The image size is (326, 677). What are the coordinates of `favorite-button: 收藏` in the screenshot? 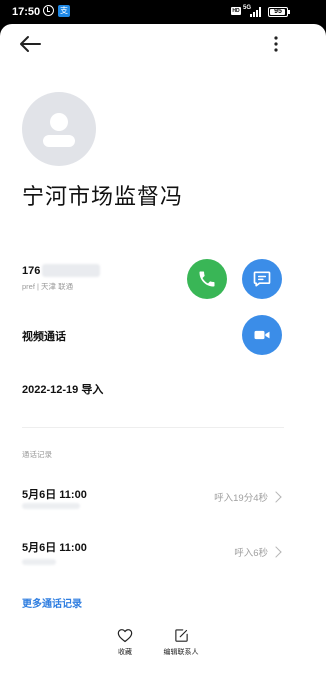 It's located at (125, 642).